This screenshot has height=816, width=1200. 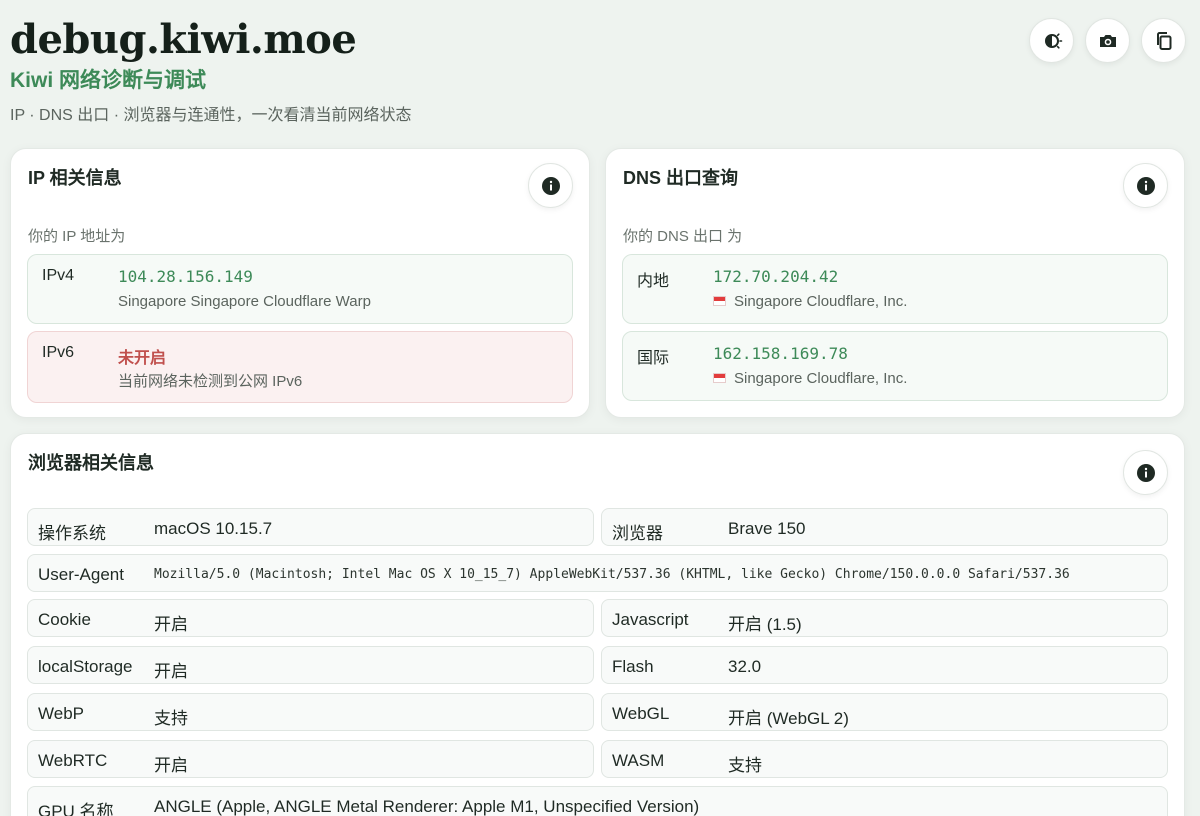 I want to click on webp-key: WebP, so click(x=61, y=713).